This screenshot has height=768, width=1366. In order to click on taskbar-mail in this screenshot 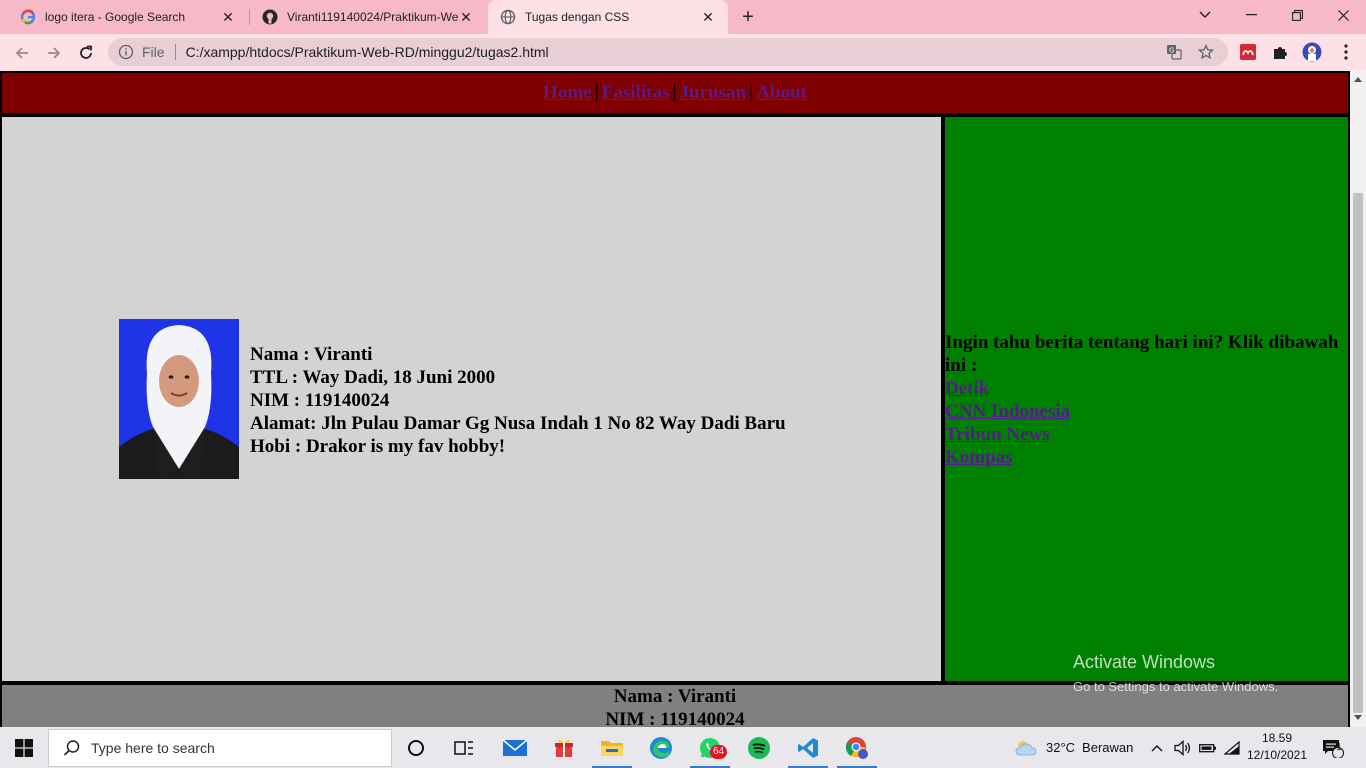, I will do `click(515, 747)`.